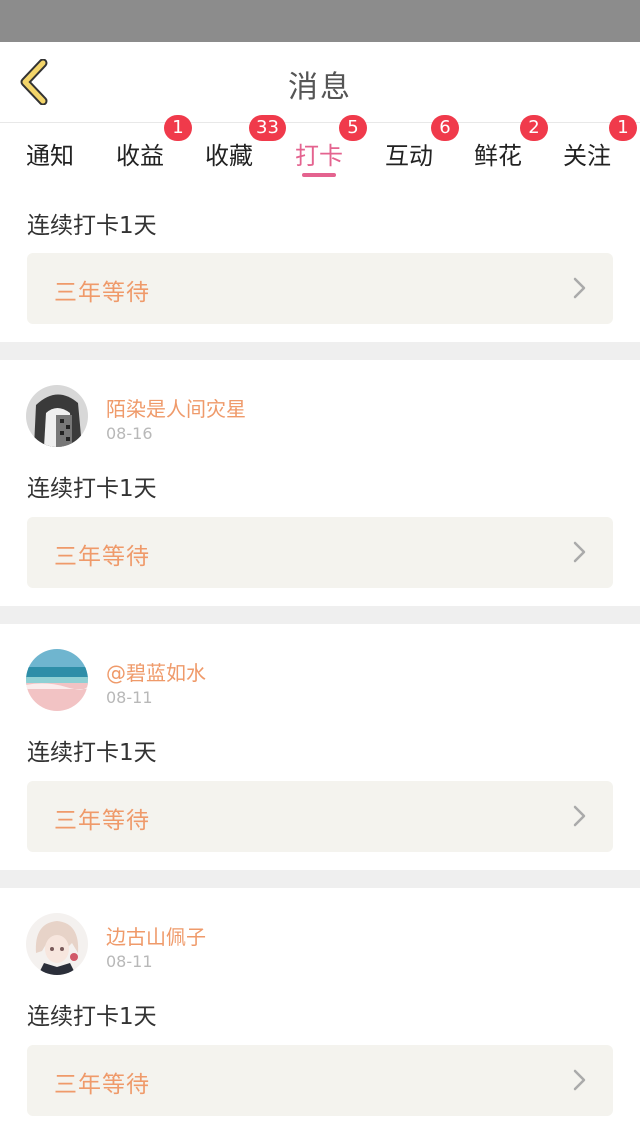 The height and width of the screenshot is (1138, 640). I want to click on tab-flowers: 鲜花 2, so click(511, 149).